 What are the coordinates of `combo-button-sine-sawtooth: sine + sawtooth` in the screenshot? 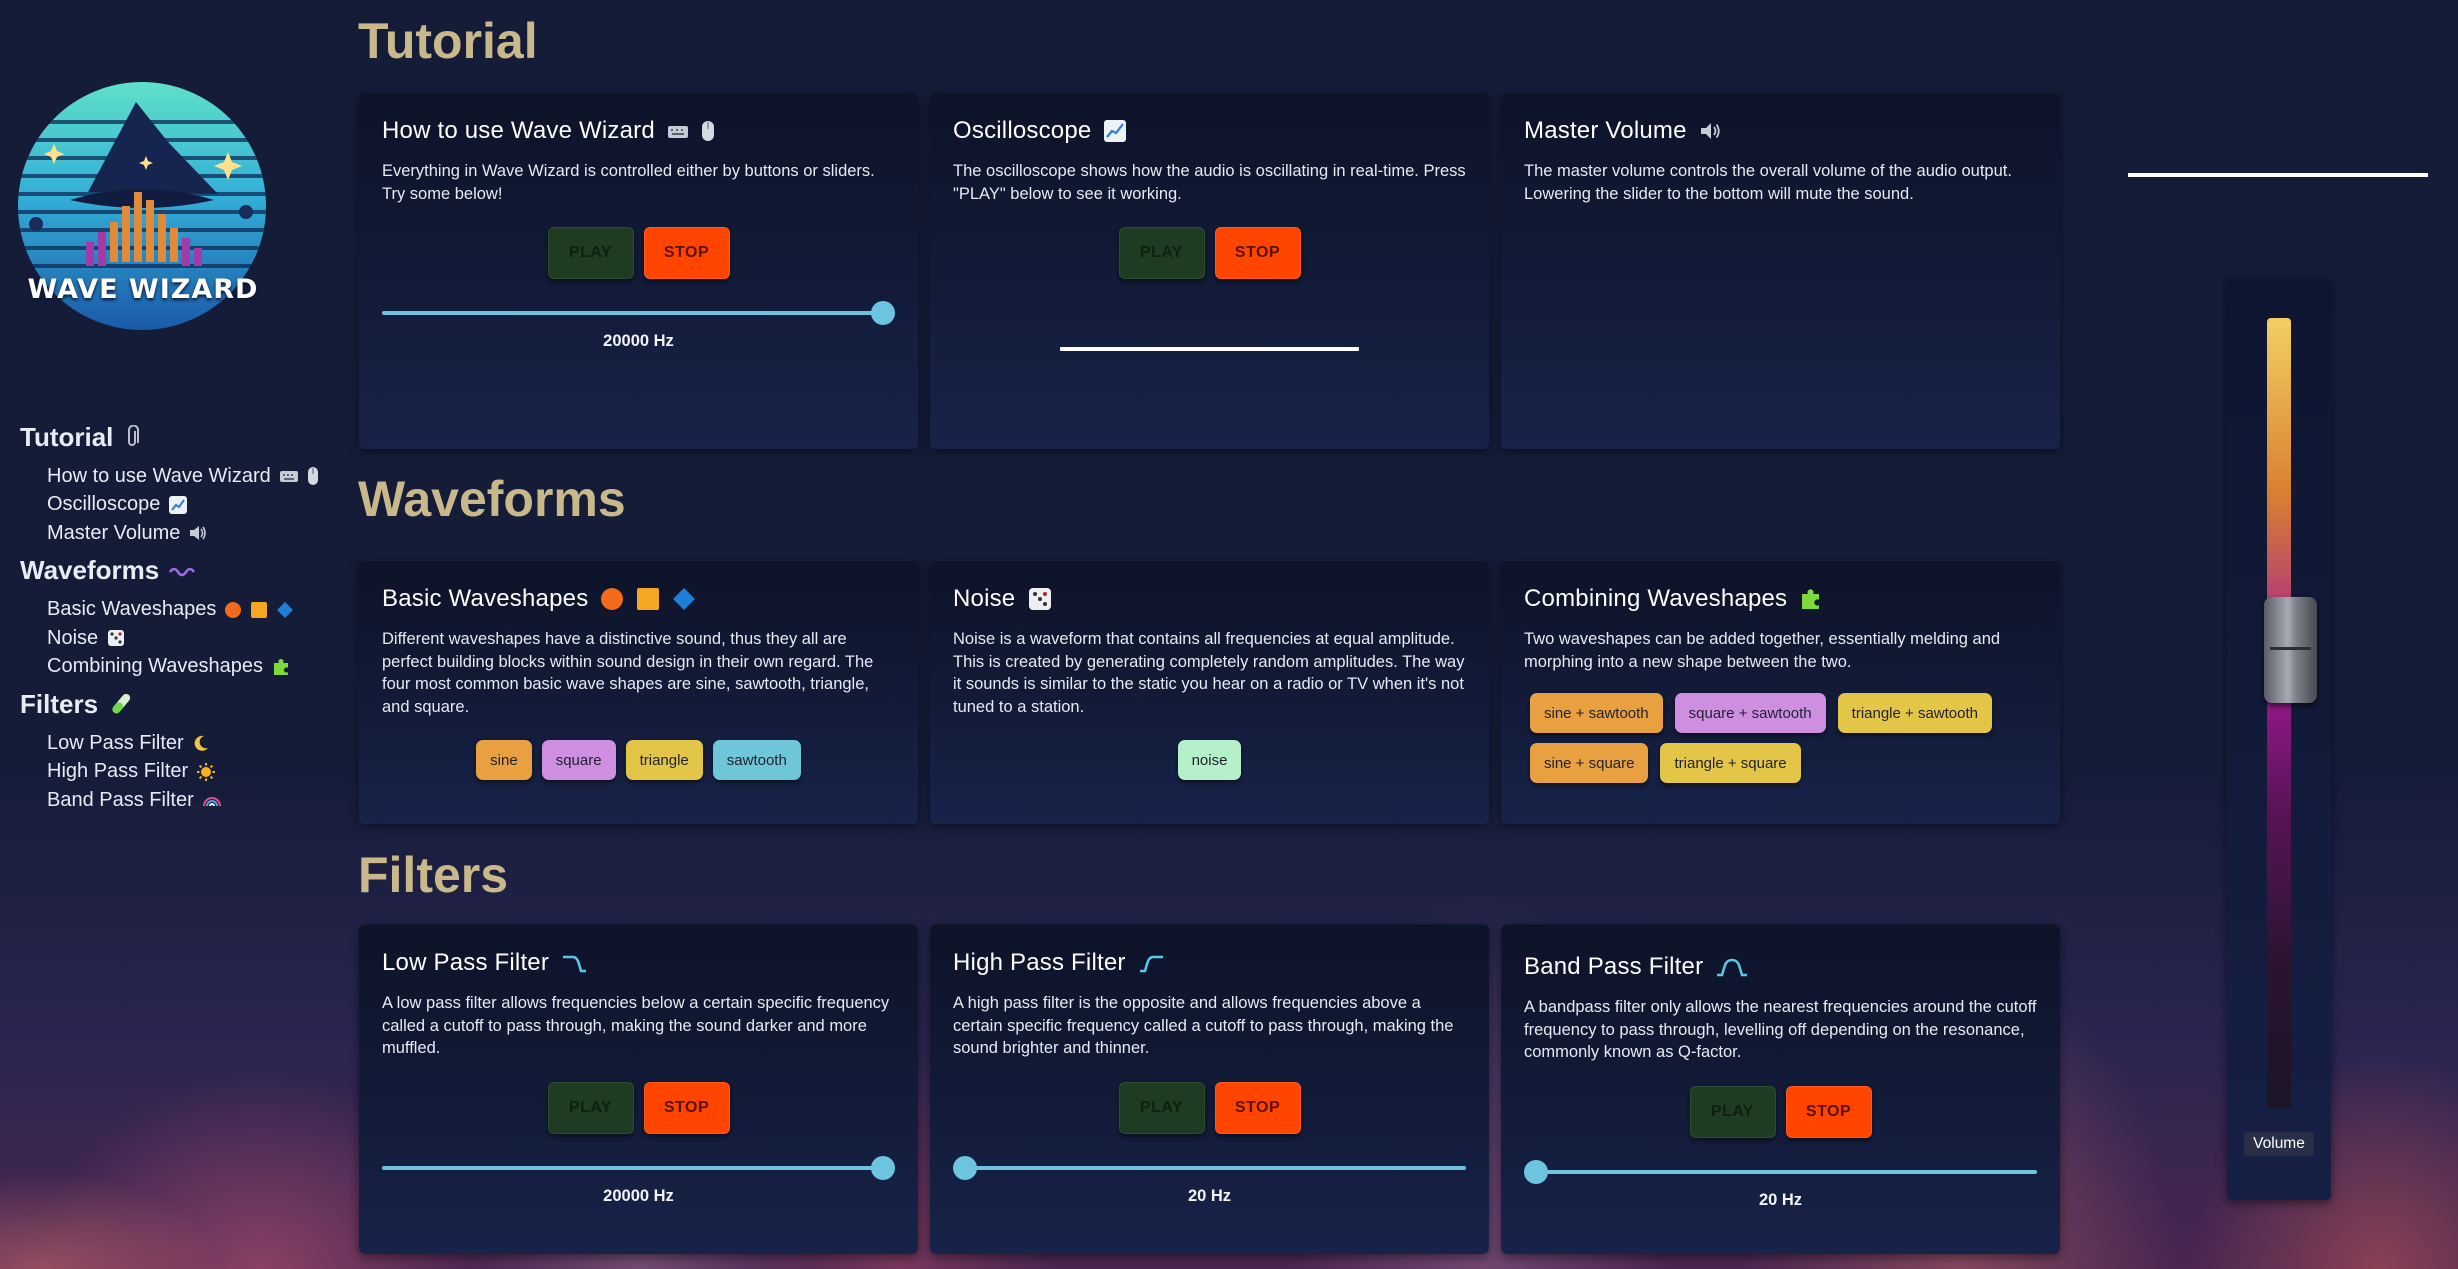 It's located at (1596, 713).